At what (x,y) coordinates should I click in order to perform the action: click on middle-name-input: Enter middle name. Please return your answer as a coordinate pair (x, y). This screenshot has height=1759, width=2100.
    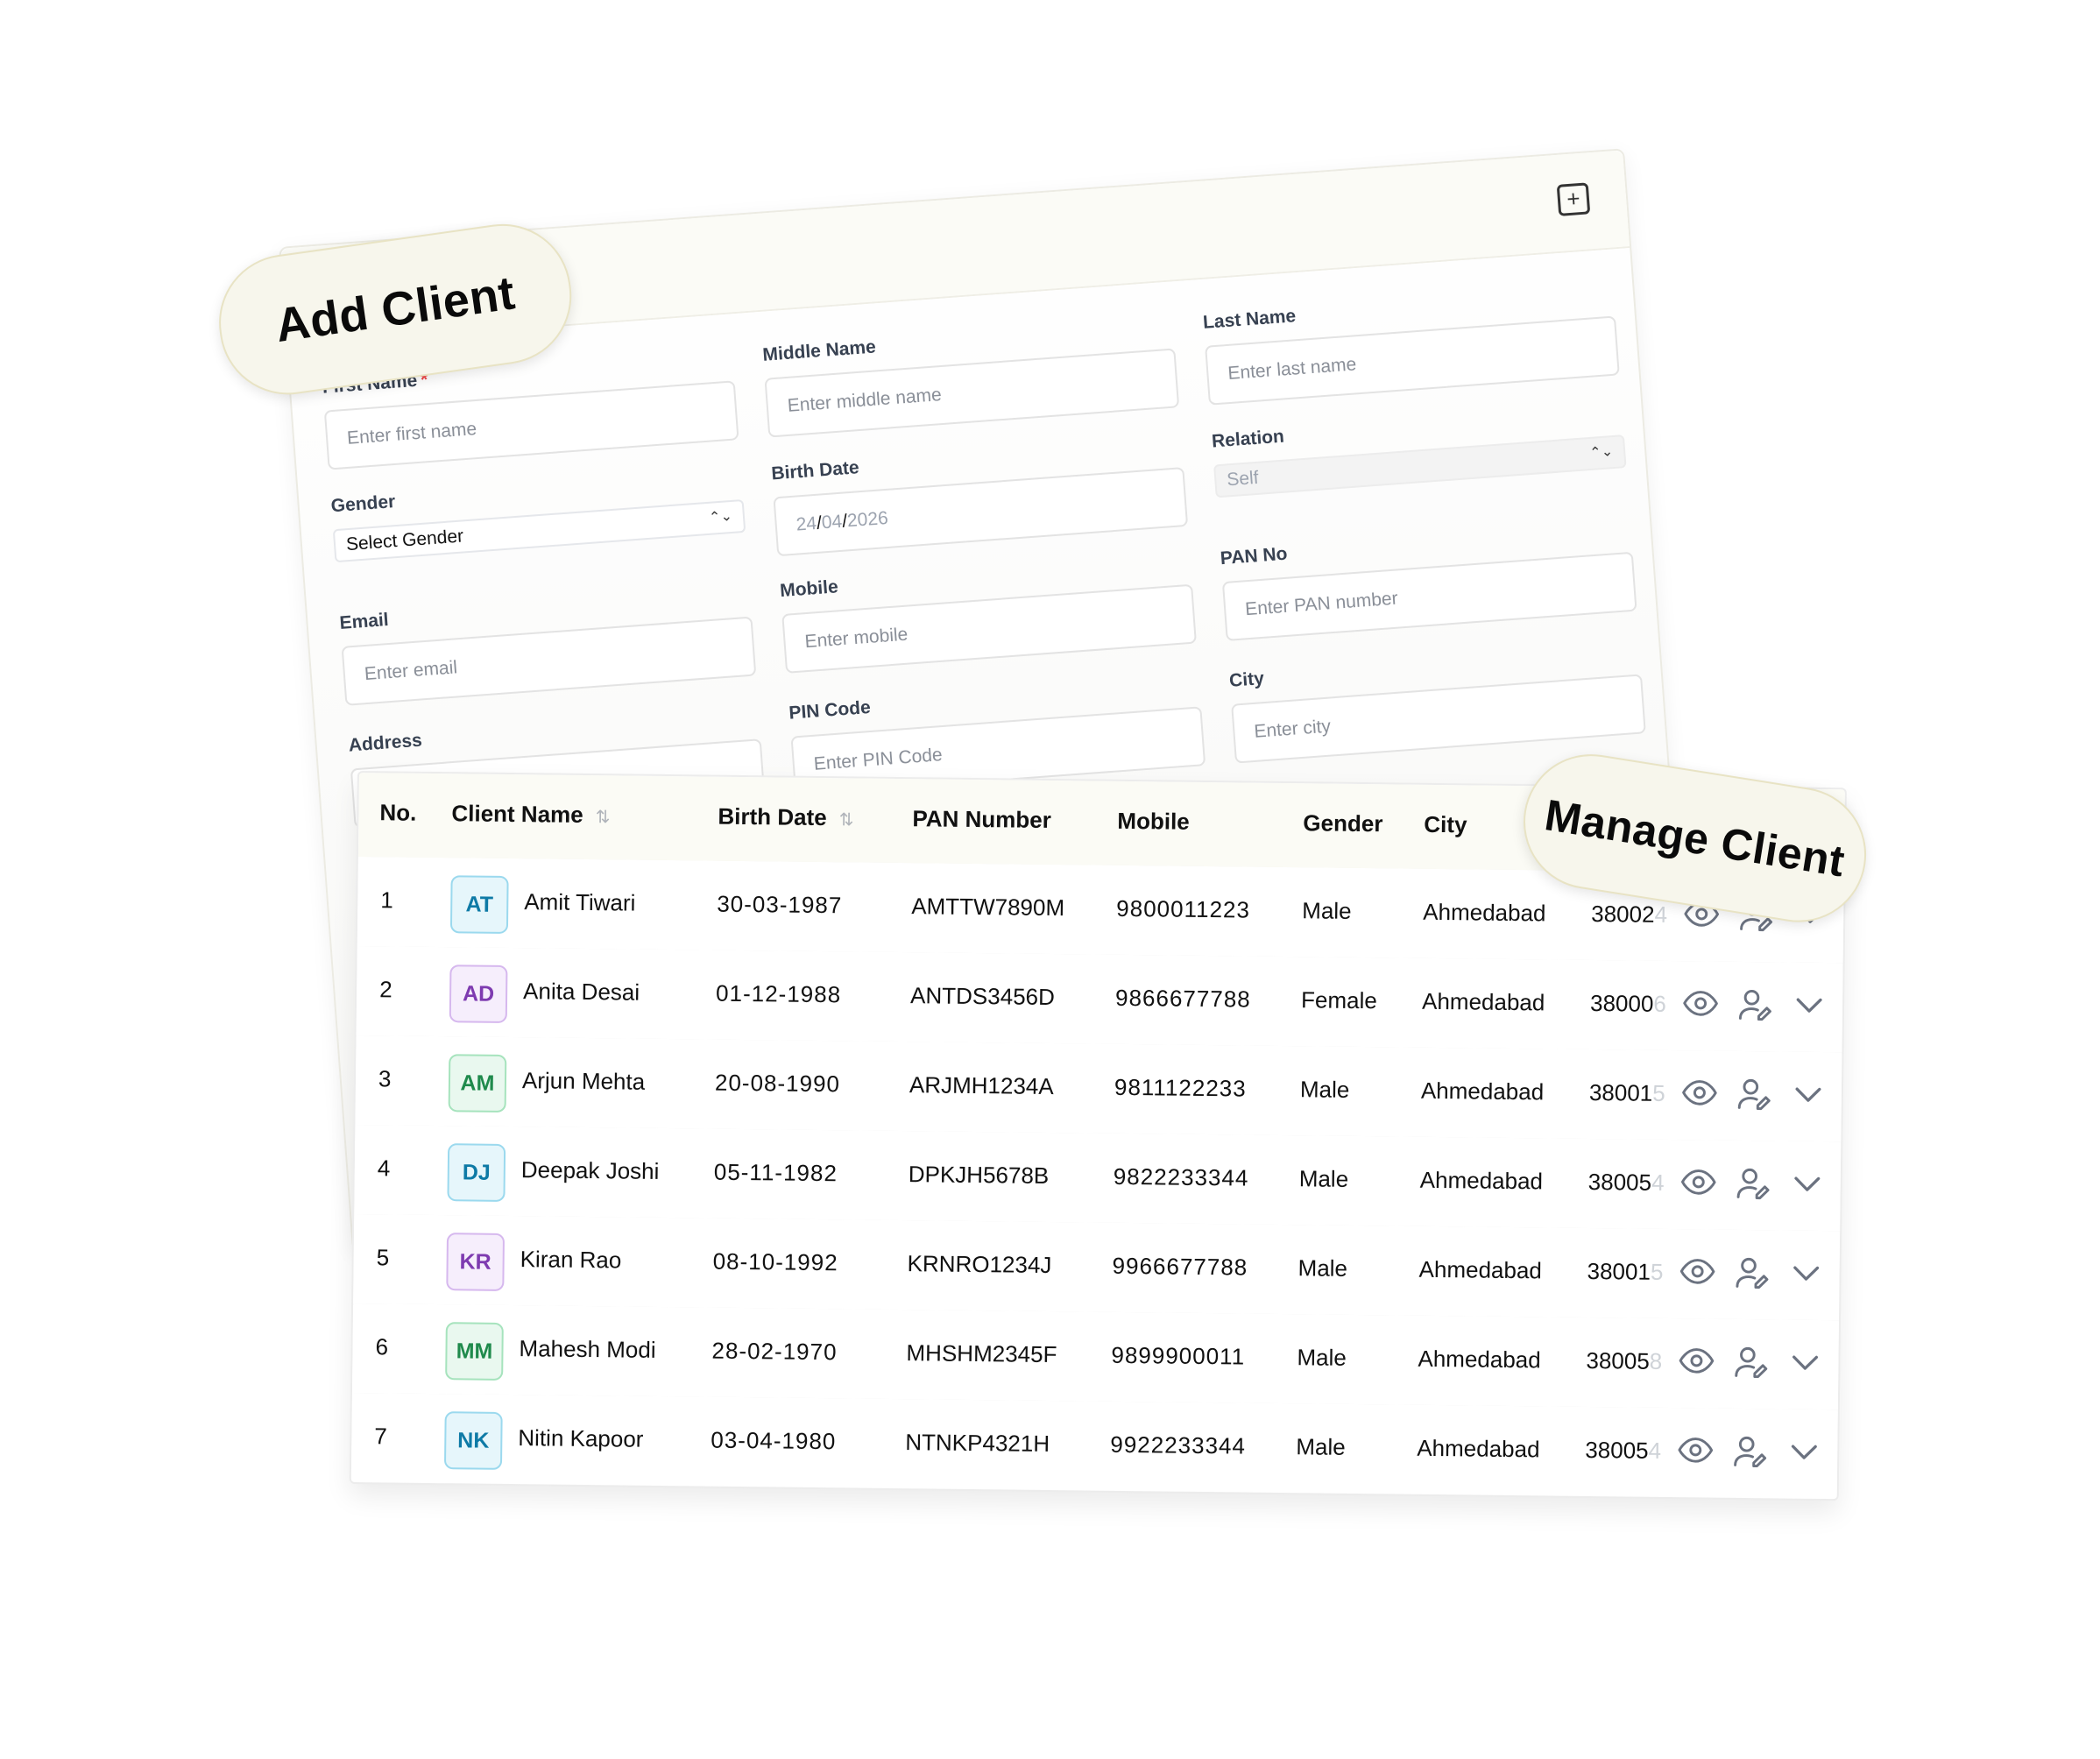
    Looking at the image, I should click on (972, 393).